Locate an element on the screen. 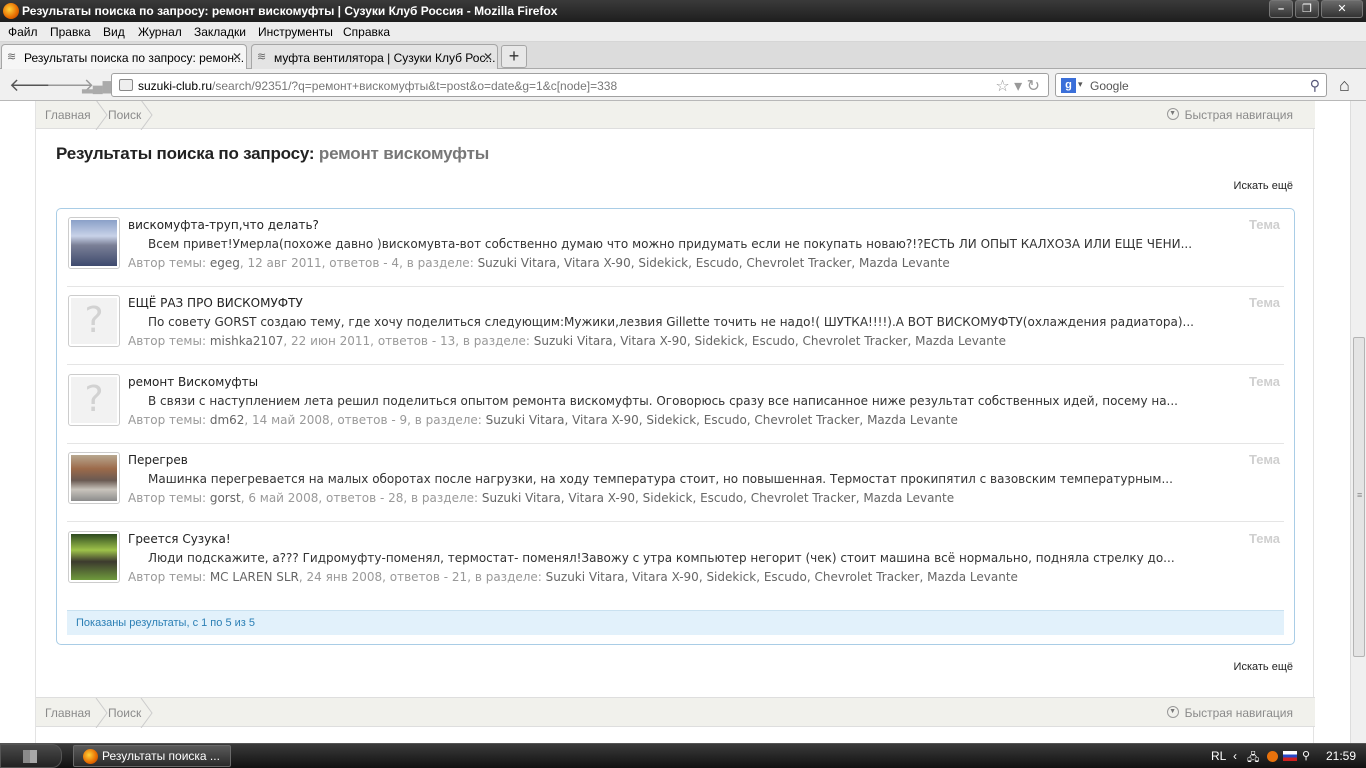  author-link: MC LAREN SLR is located at coordinates (254, 577).